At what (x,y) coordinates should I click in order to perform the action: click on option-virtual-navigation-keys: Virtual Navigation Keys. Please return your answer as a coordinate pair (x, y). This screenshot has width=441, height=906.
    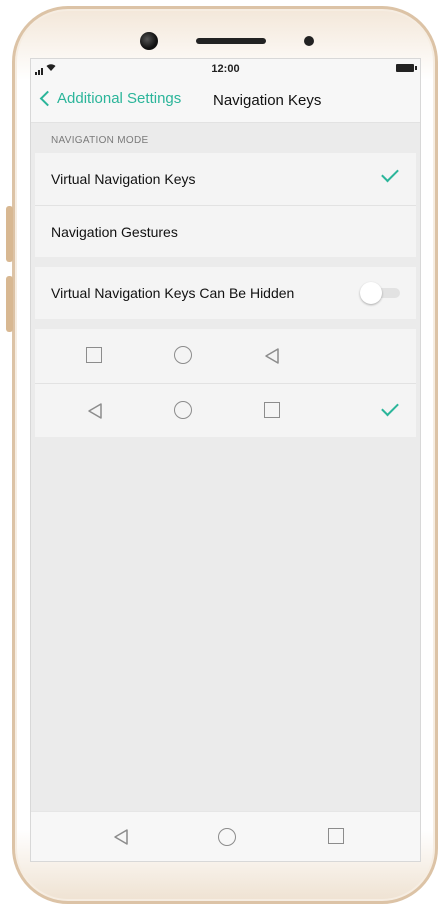
    Looking at the image, I should click on (225, 179).